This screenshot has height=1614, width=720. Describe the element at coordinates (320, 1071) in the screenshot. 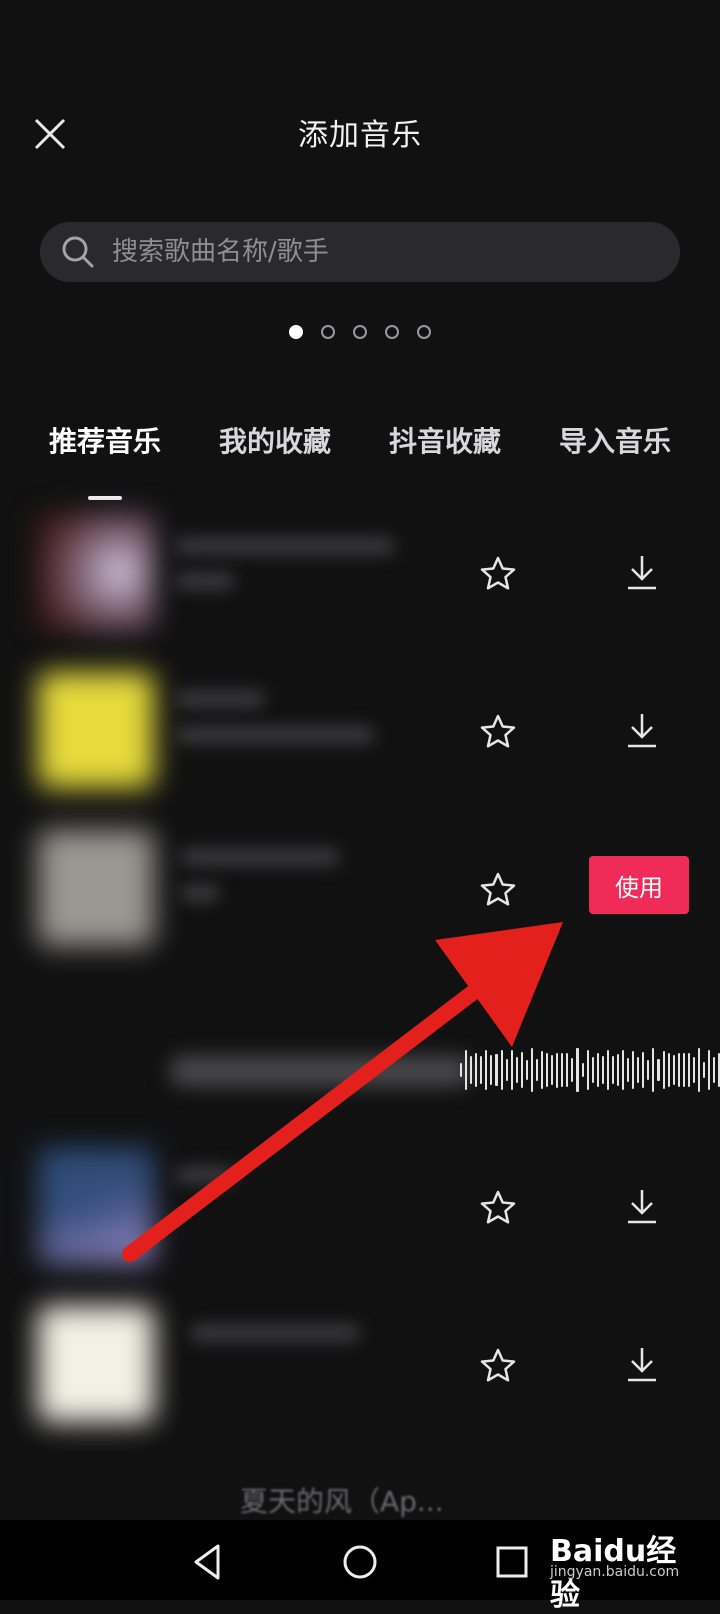

I see `track-title-blurred` at that location.